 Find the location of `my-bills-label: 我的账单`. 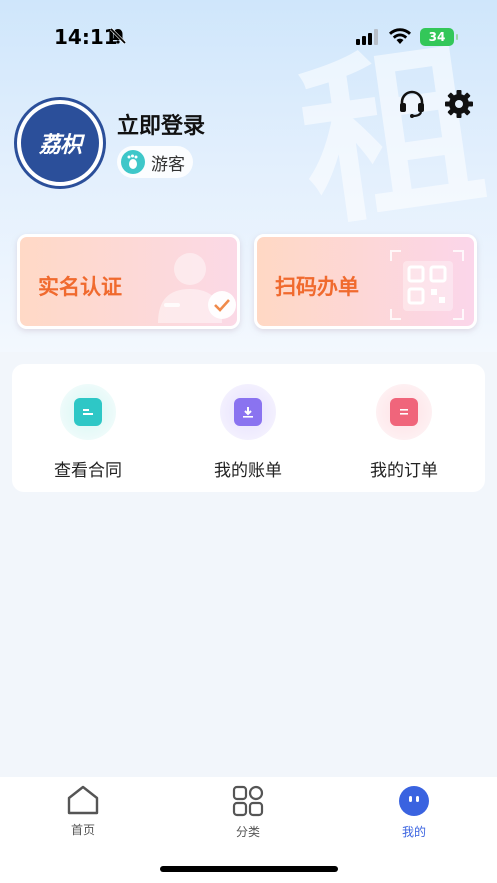

my-bills-label: 我的账单 is located at coordinates (248, 471).